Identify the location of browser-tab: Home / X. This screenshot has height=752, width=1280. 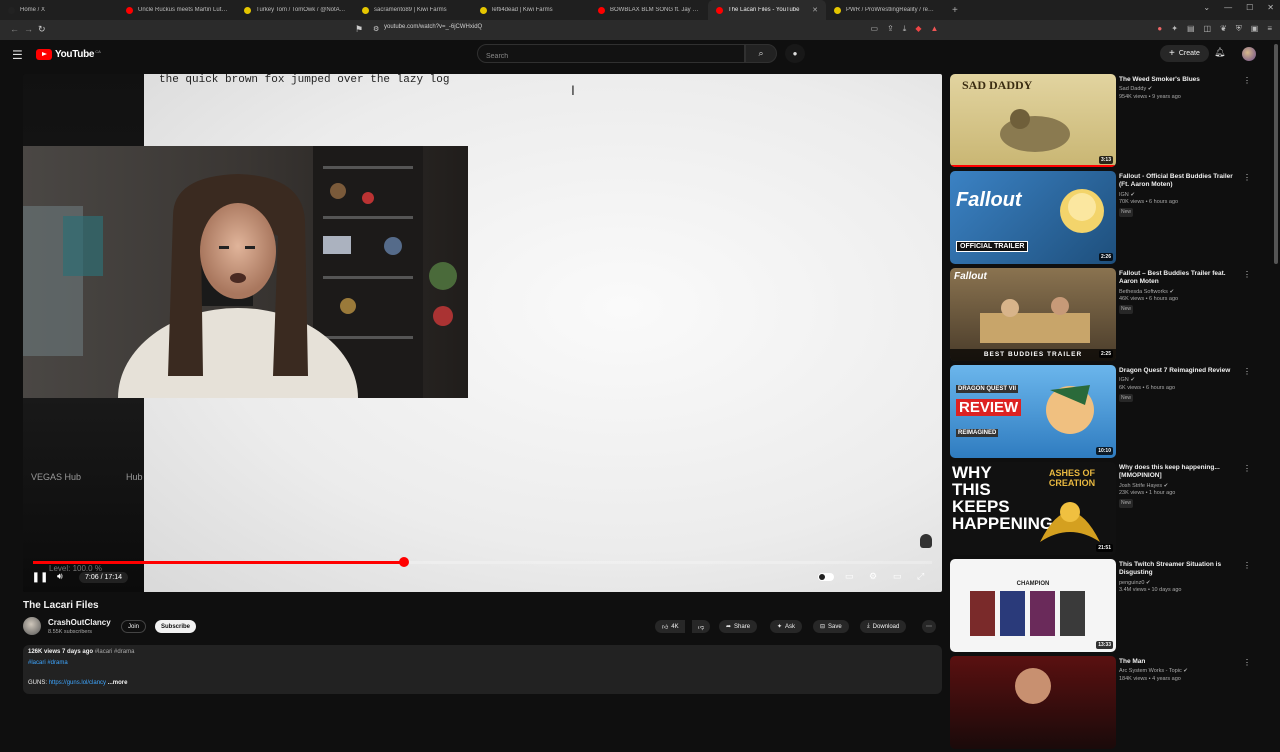
(59, 10).